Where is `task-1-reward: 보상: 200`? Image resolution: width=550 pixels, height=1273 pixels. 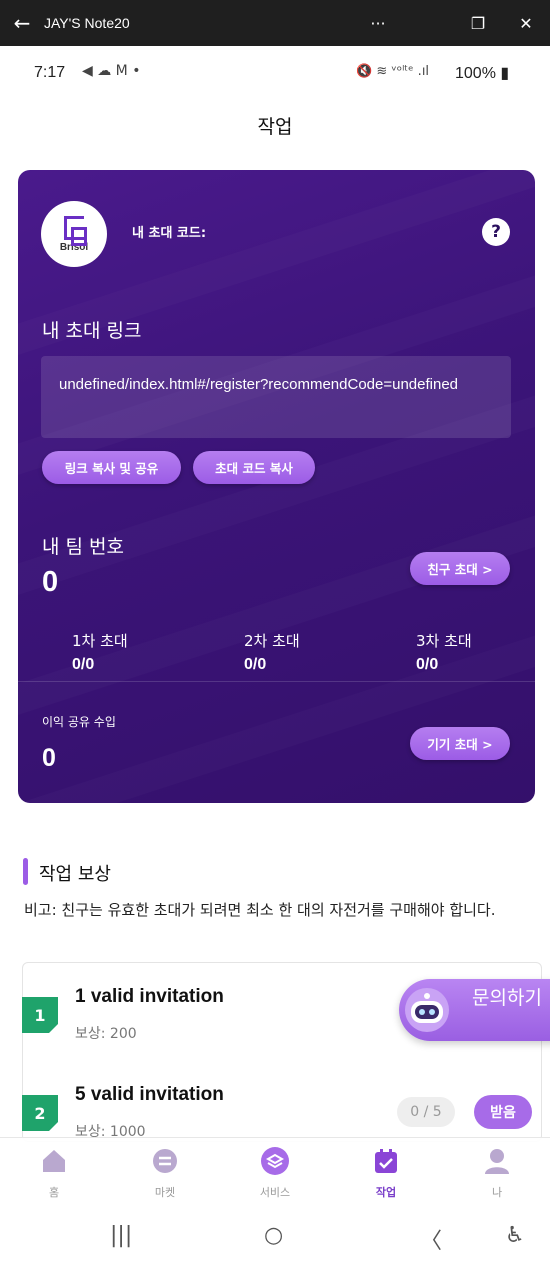
task-1-reward: 보상: 200 is located at coordinates (106, 1034).